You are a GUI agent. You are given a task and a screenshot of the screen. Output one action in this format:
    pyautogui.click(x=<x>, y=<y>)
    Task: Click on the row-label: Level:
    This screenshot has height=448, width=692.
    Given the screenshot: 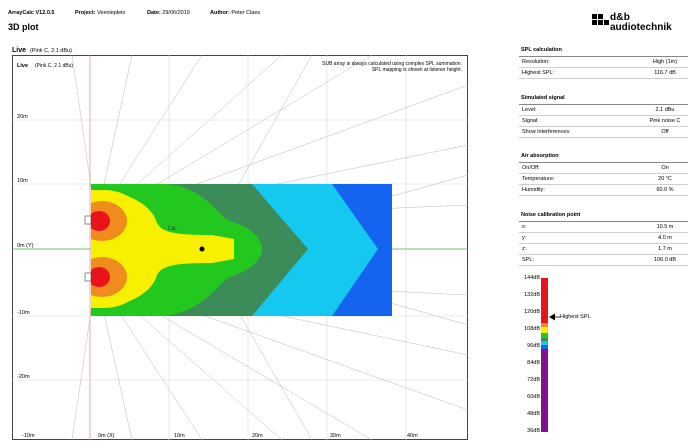 What is the action you would take?
    pyautogui.click(x=529, y=110)
    